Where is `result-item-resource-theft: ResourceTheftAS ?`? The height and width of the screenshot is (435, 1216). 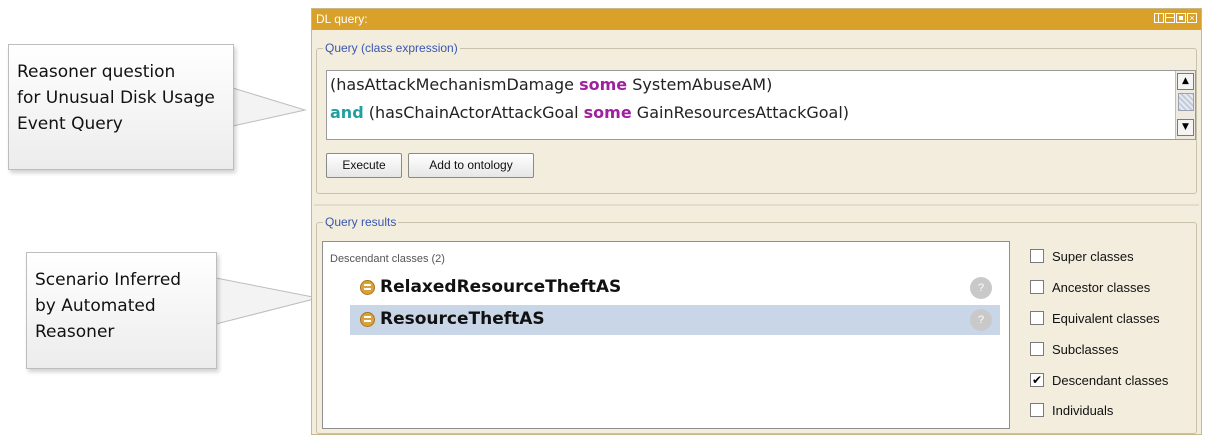
result-item-resource-theft: ResourceTheftAS ? is located at coordinates (675, 320).